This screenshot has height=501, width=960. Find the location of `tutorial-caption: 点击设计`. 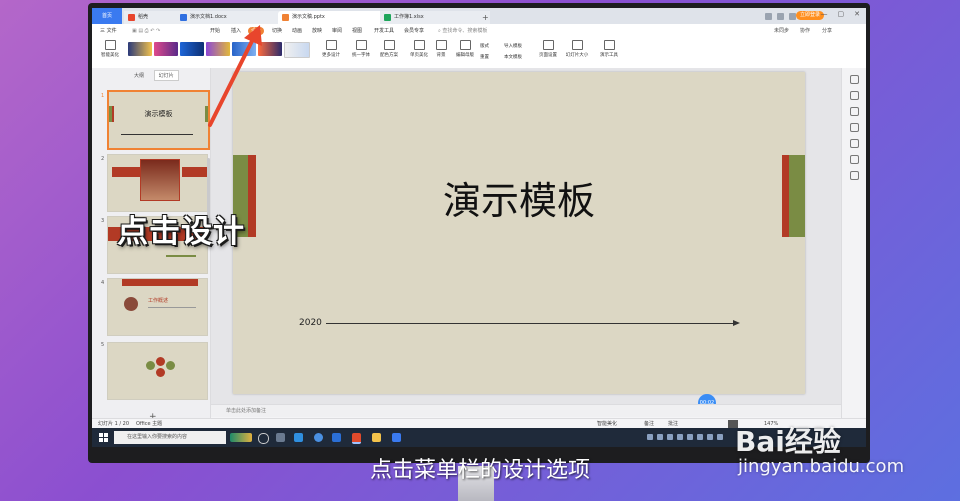

tutorial-caption: 点击设计 is located at coordinates (181, 232).